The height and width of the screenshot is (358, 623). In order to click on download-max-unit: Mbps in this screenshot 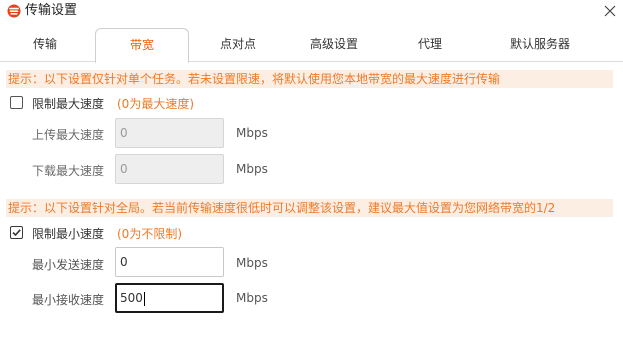, I will do `click(252, 169)`.